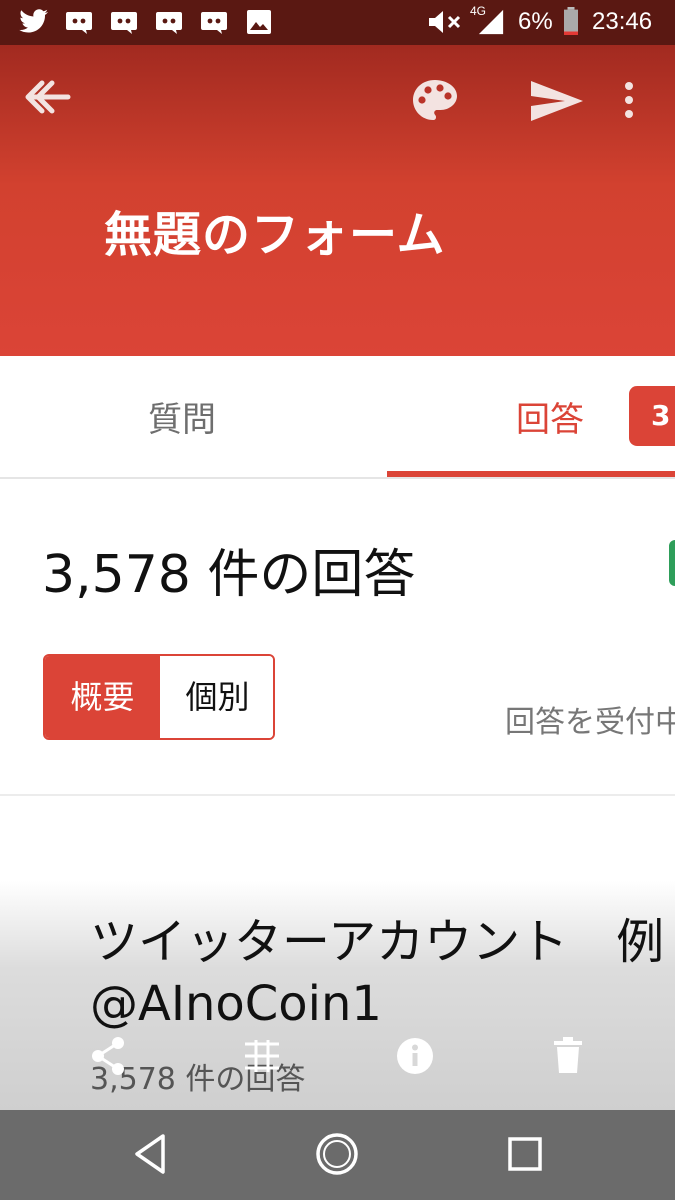  What do you see at coordinates (568, 1055) in the screenshot?
I see `delete-icon` at bounding box center [568, 1055].